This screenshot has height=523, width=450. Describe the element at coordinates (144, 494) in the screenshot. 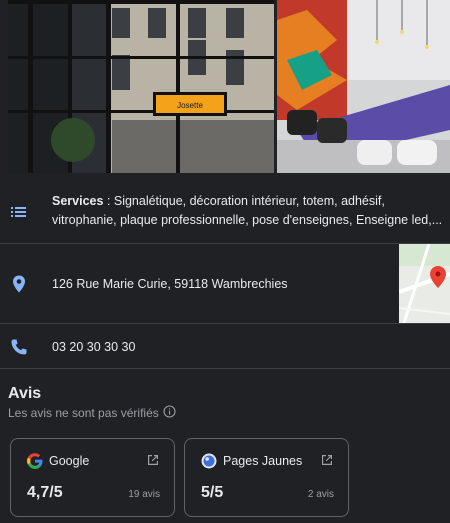

I see `review-count: 19 avis` at that location.